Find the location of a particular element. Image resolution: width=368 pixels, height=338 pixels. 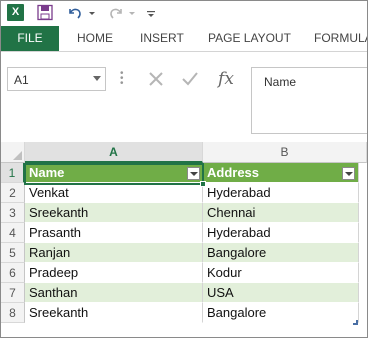

name-box: A1 is located at coordinates (56, 79).